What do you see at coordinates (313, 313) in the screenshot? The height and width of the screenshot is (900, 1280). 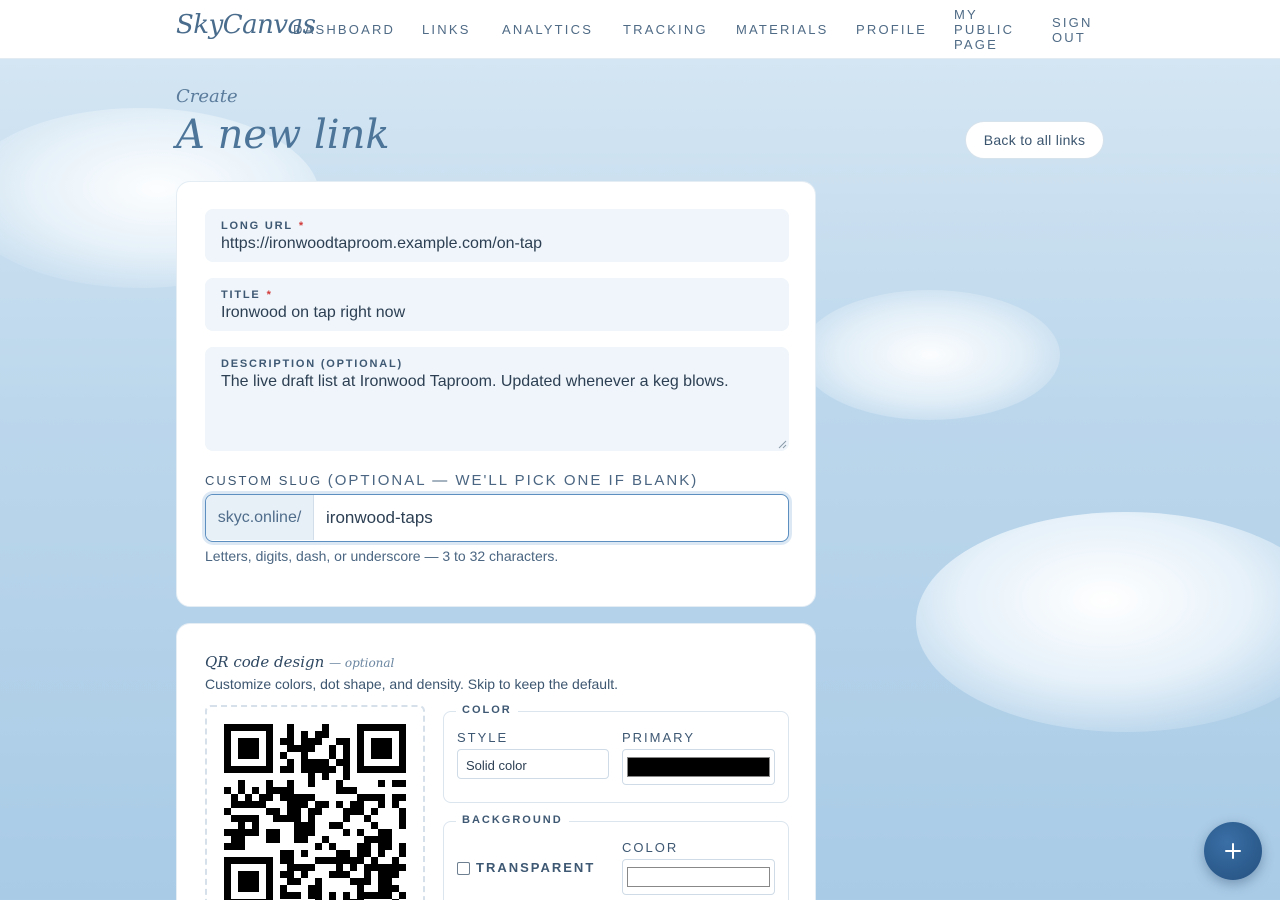 I see `title-input: Ironwood on tap right now` at bounding box center [313, 313].